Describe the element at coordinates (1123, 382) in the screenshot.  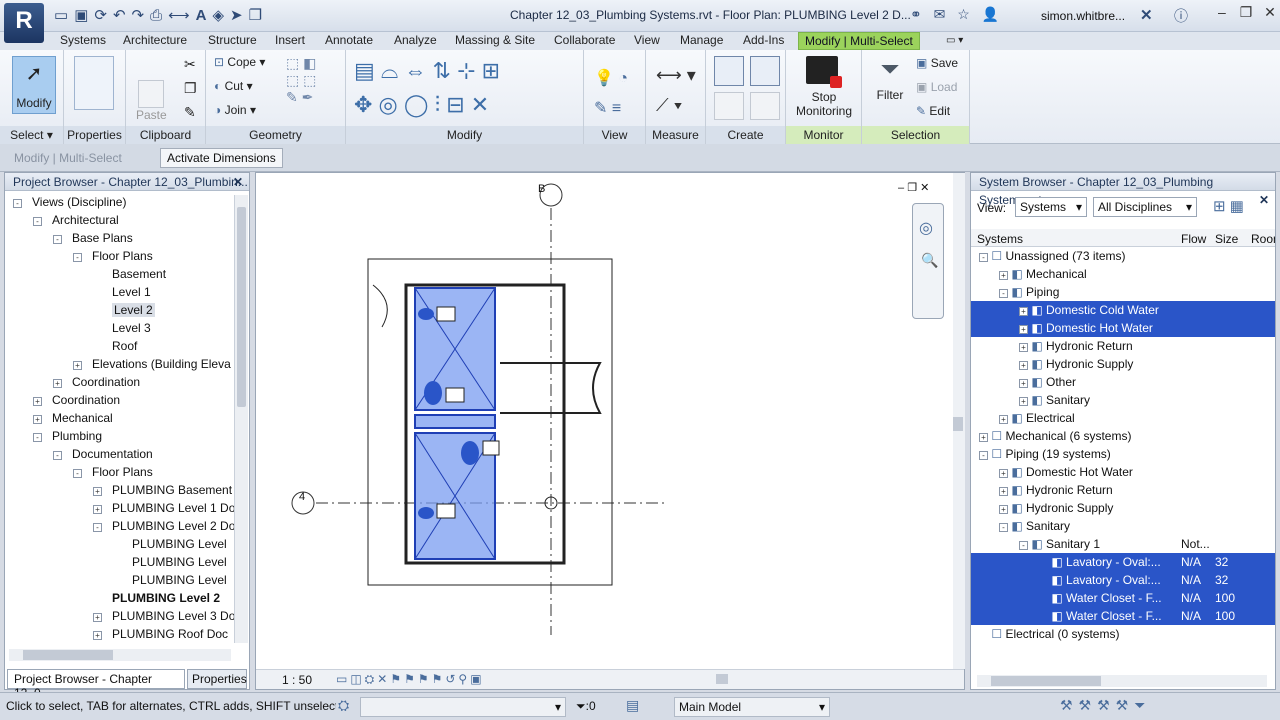
I see `system-row: + ◧ Other` at that location.